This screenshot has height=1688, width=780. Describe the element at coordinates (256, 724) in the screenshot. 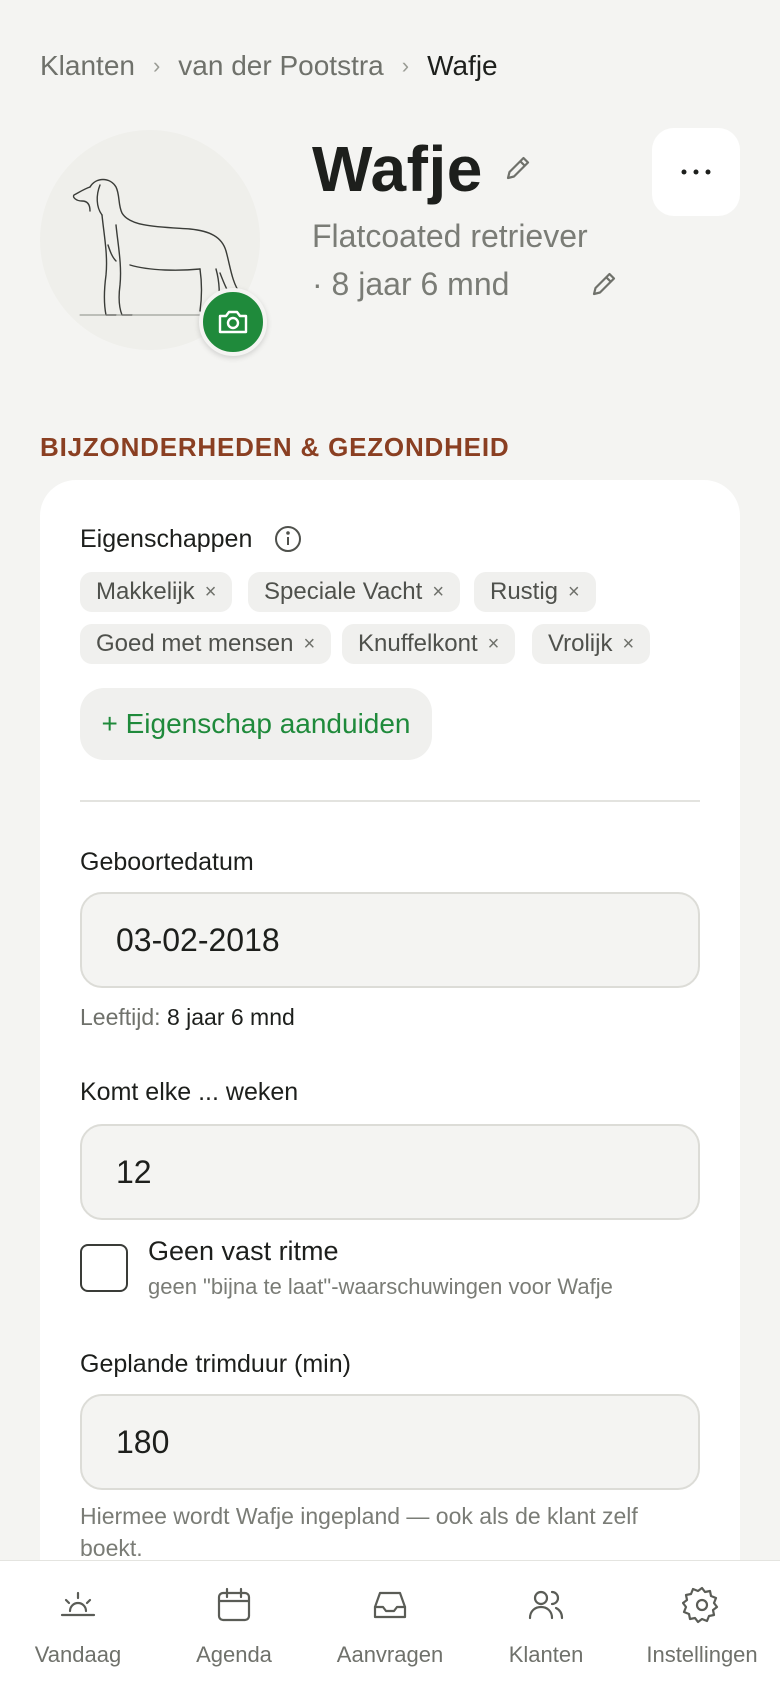

I see `add-trait-button: + Eigenschap aanduiden` at that location.